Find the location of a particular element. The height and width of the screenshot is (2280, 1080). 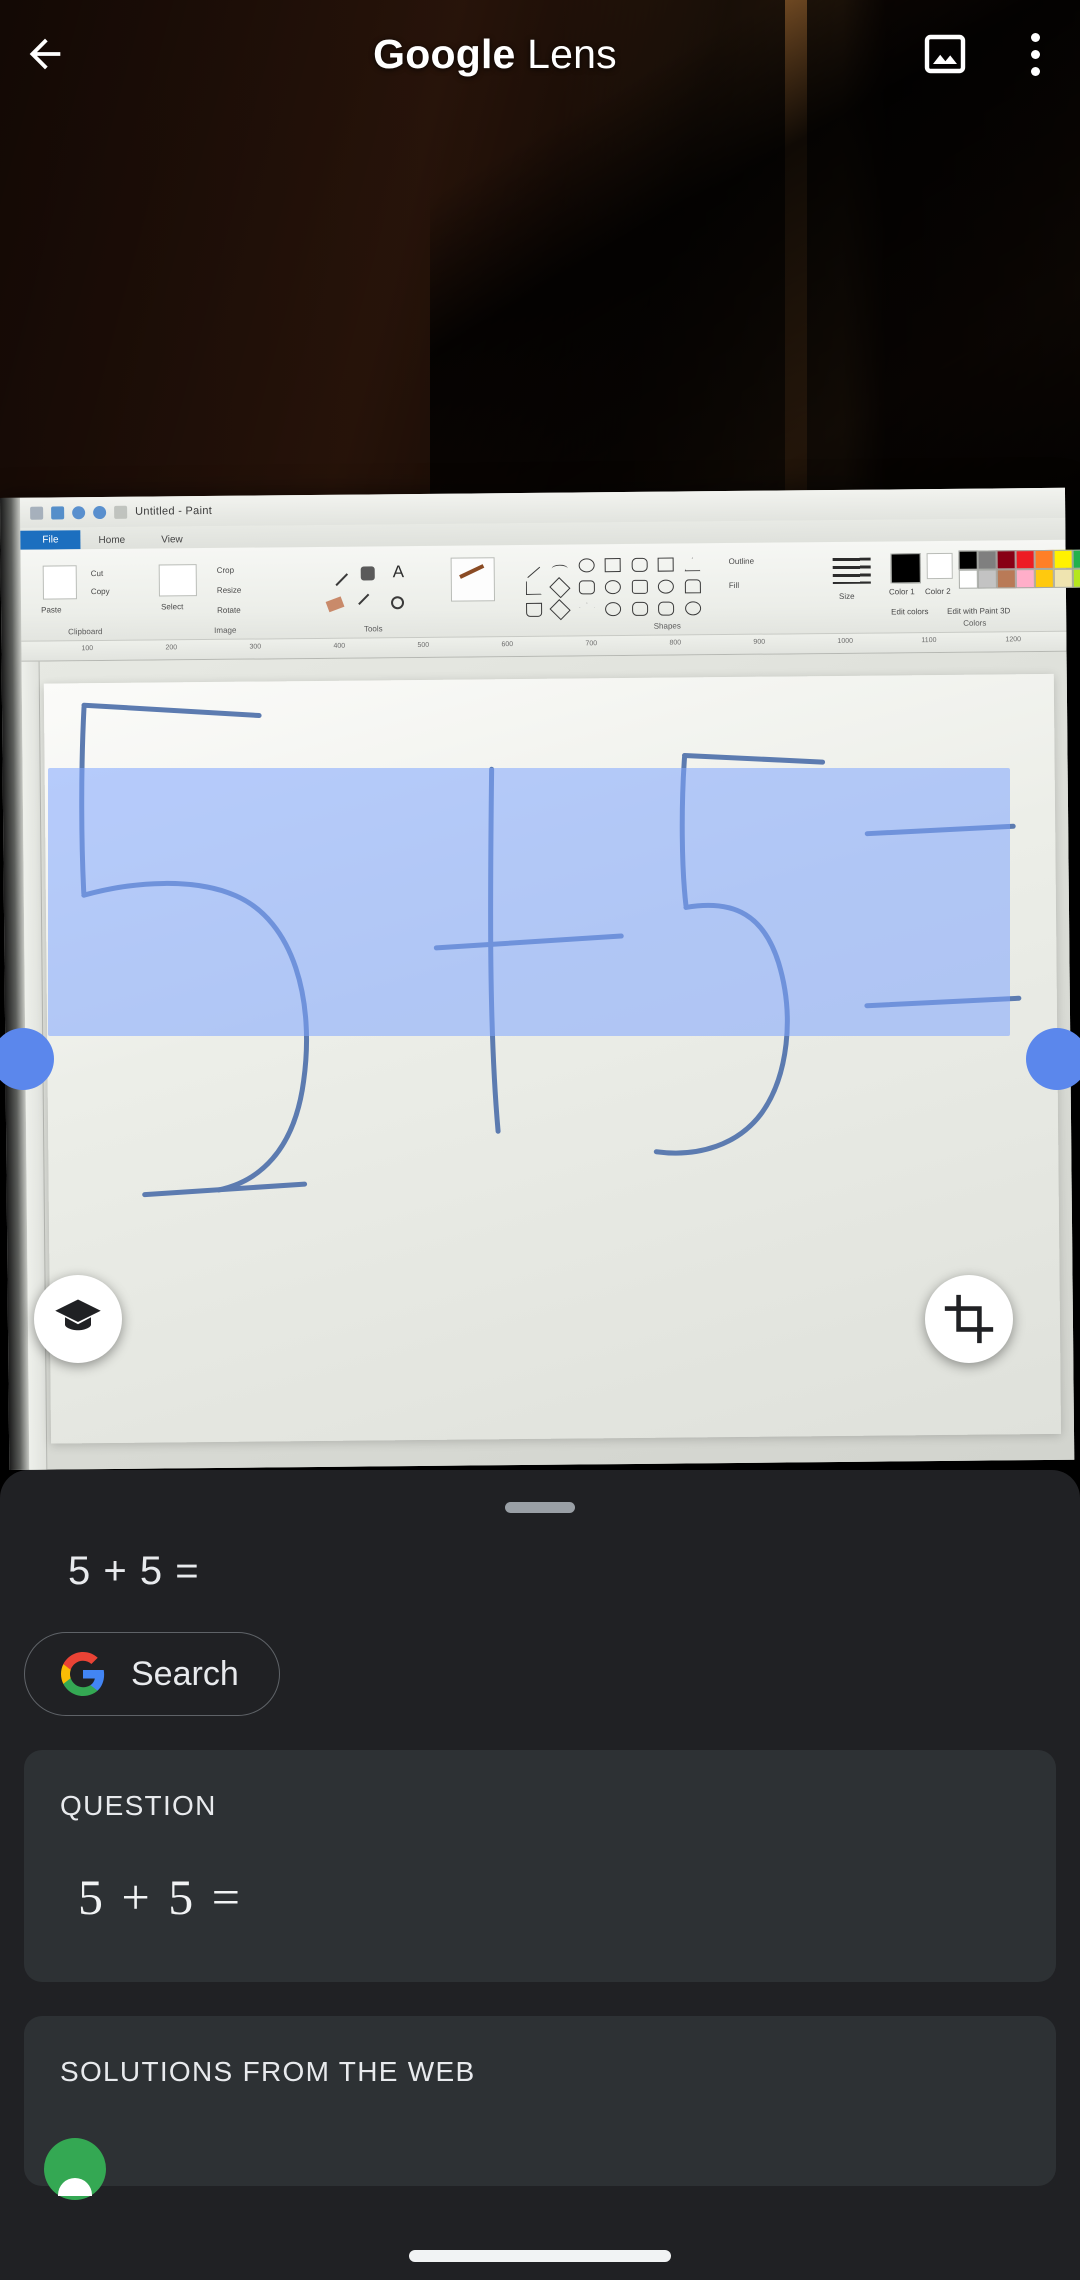

paint-size-icon is located at coordinates (851, 571).